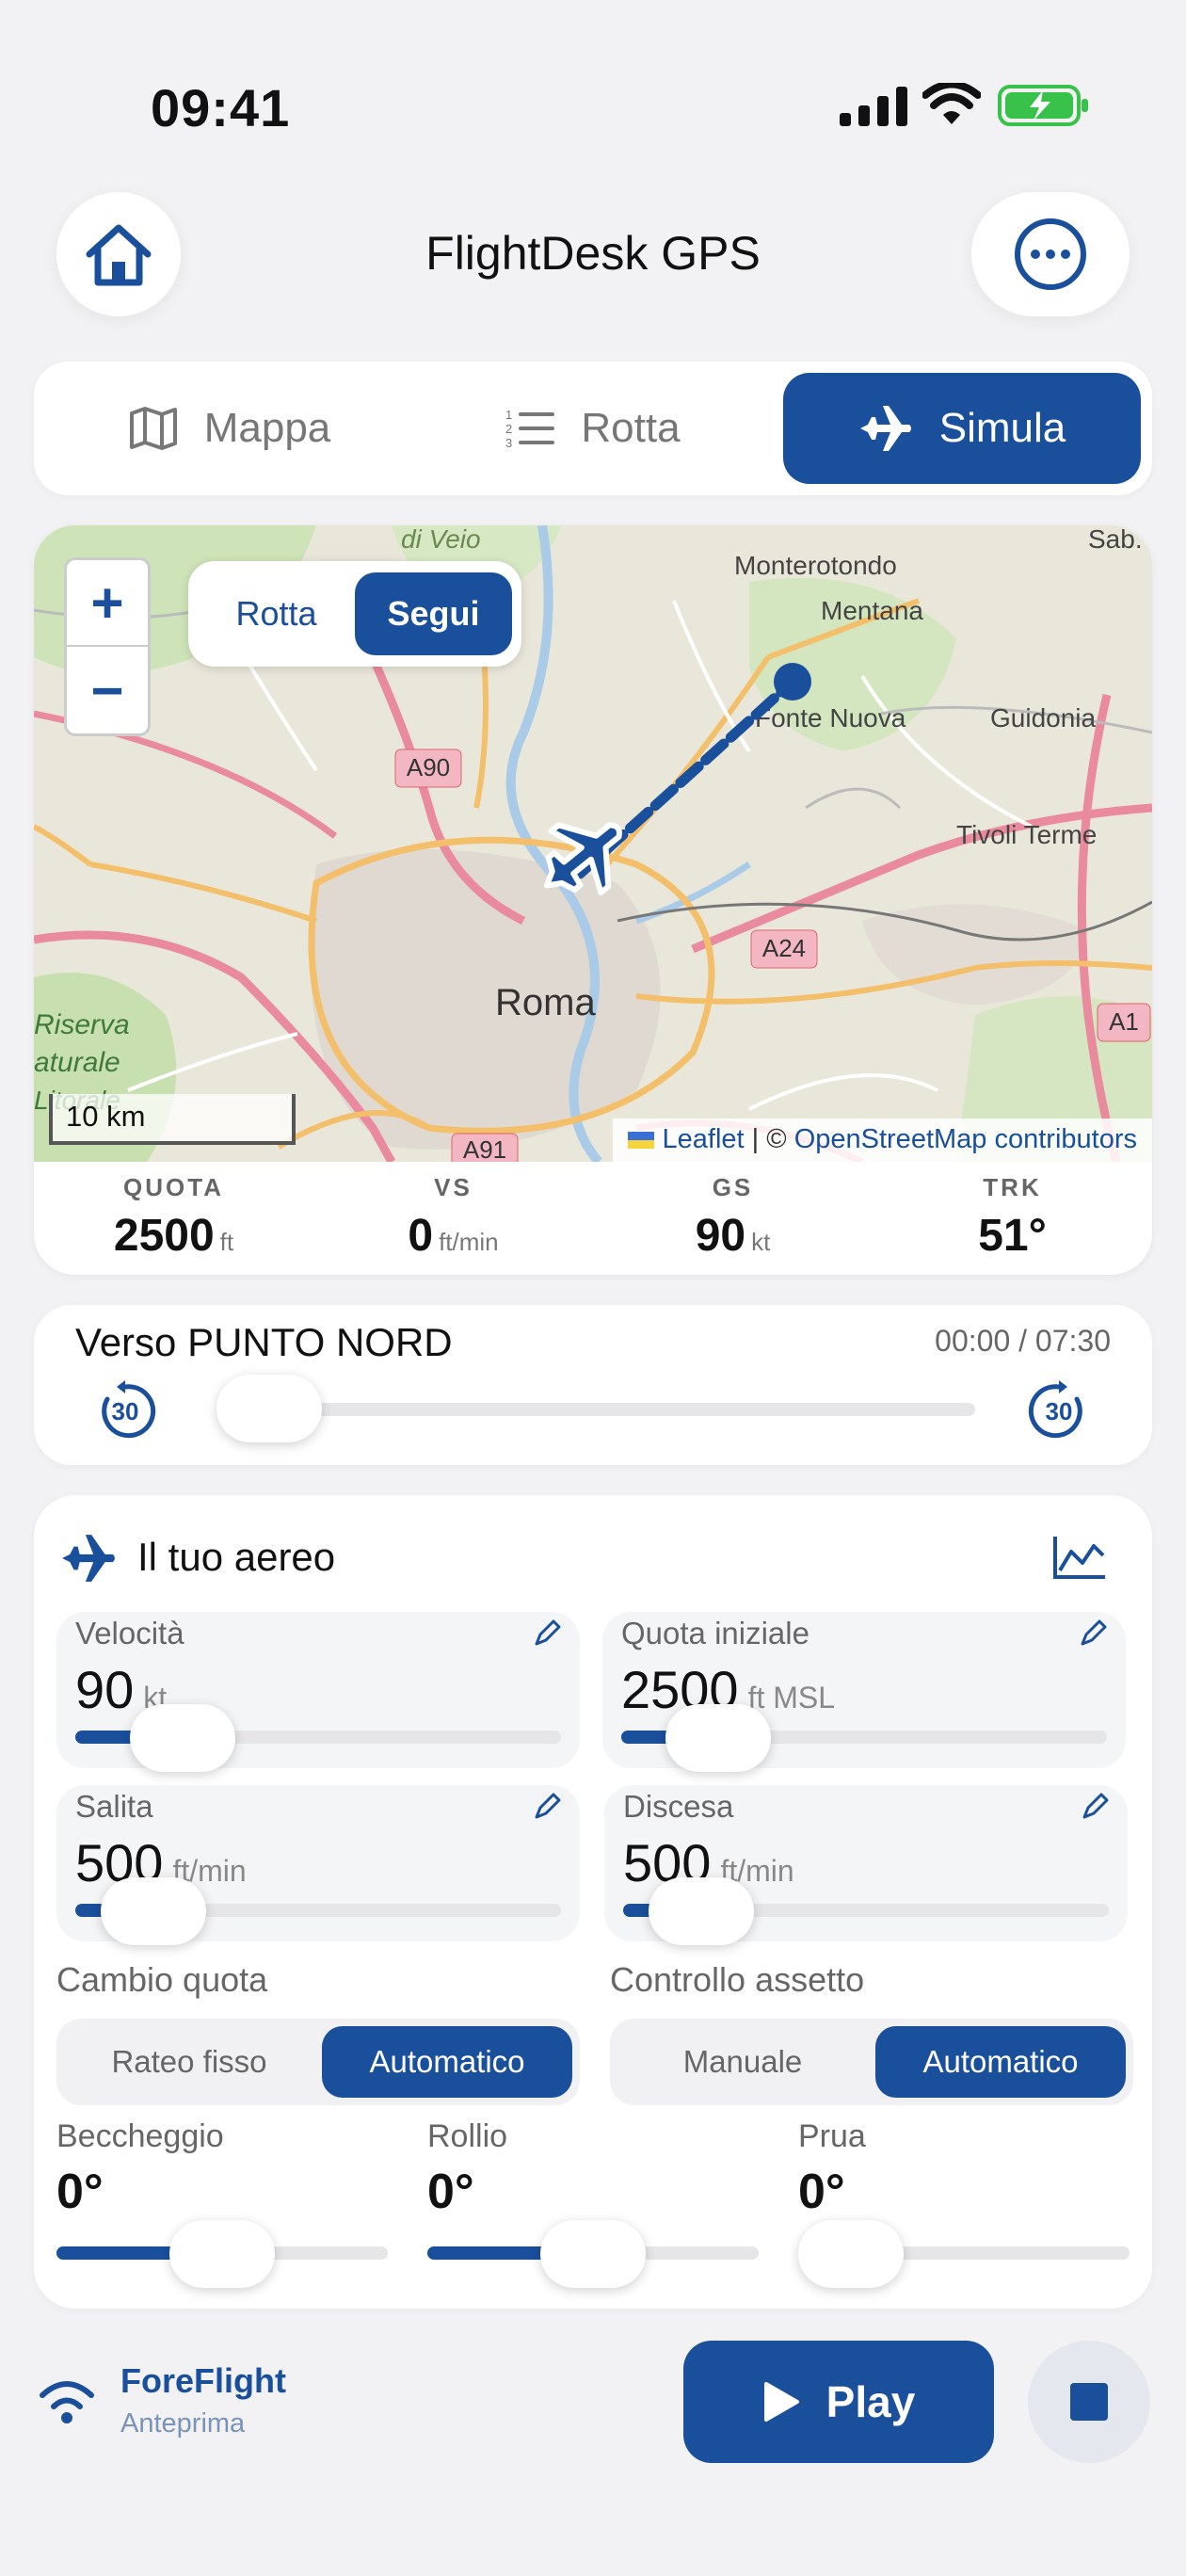 The width and height of the screenshot is (1186, 2576). What do you see at coordinates (508, 429) in the screenshot?
I see `svg-text: 2` at bounding box center [508, 429].